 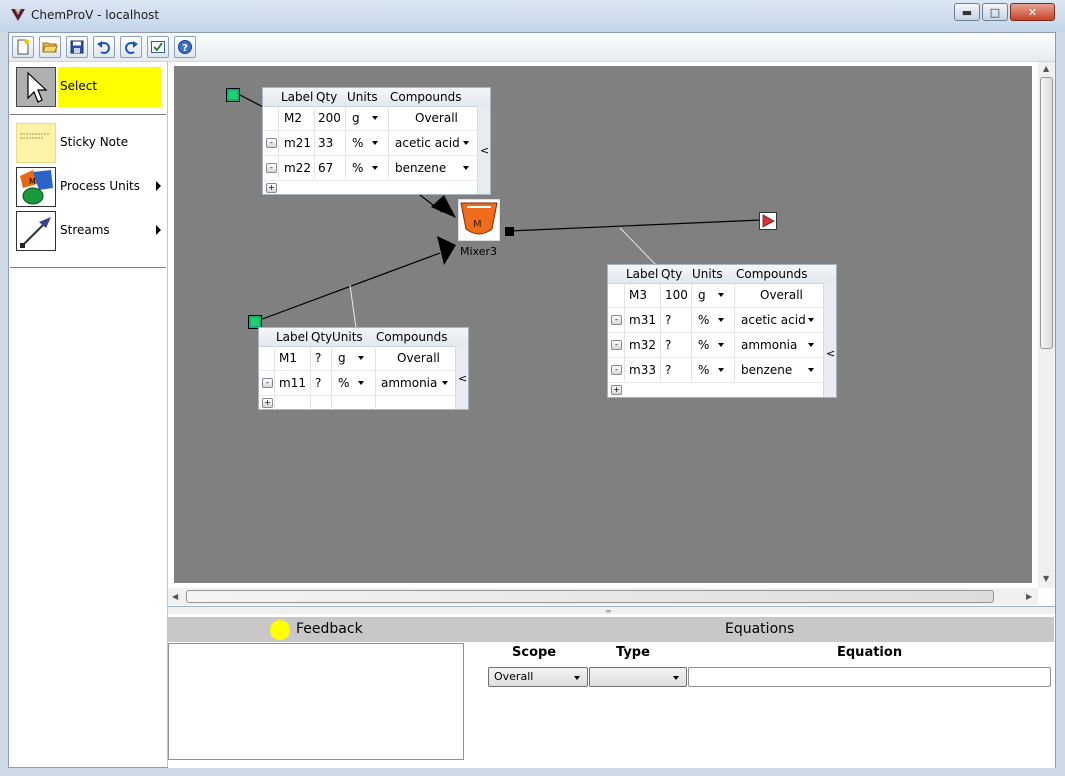 I want to click on row-qty: 33, so click(x=325, y=143).